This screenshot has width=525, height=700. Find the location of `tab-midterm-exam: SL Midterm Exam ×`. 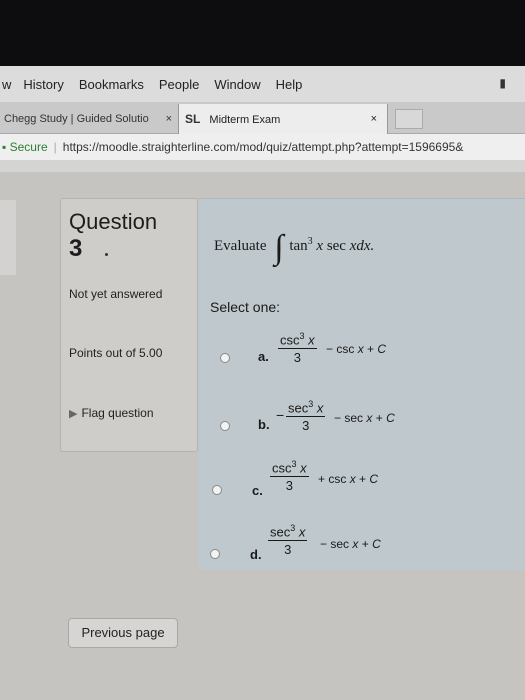

tab-midterm-exam: SL Midterm Exam × is located at coordinates (283, 119).